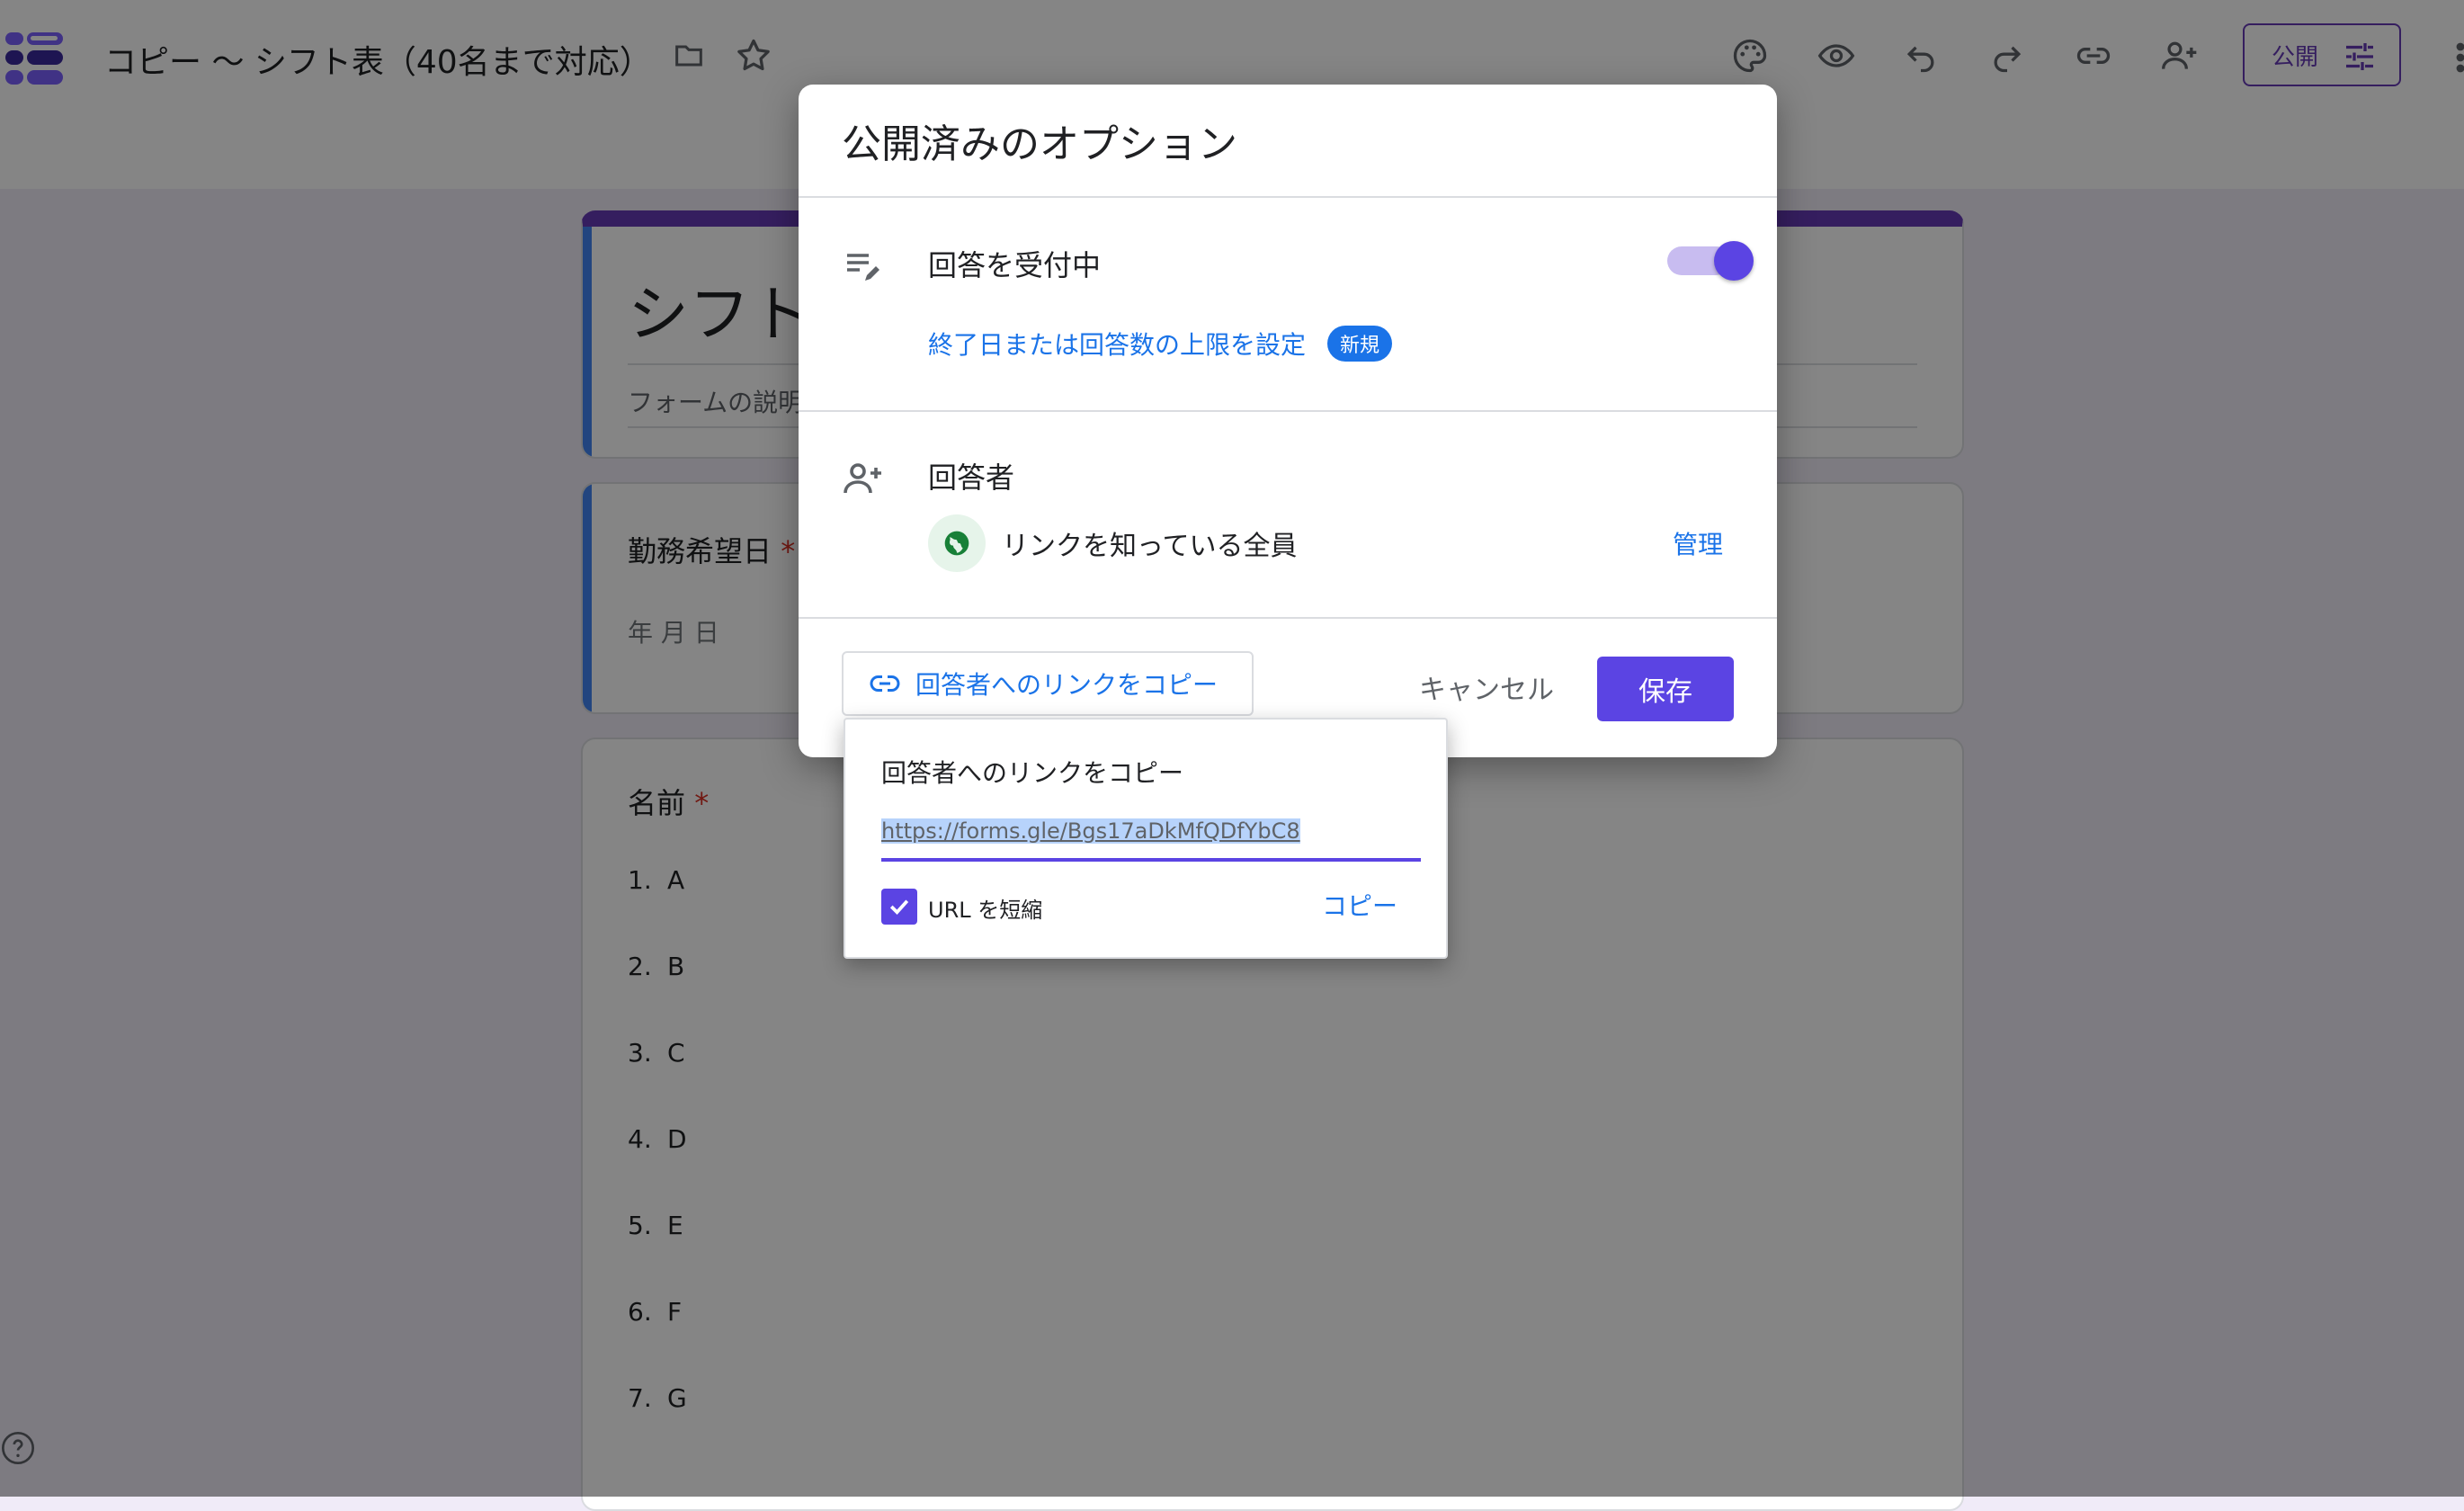 The image size is (2464, 1511). I want to click on shorten-url-label: URL を短縮, so click(985, 908).